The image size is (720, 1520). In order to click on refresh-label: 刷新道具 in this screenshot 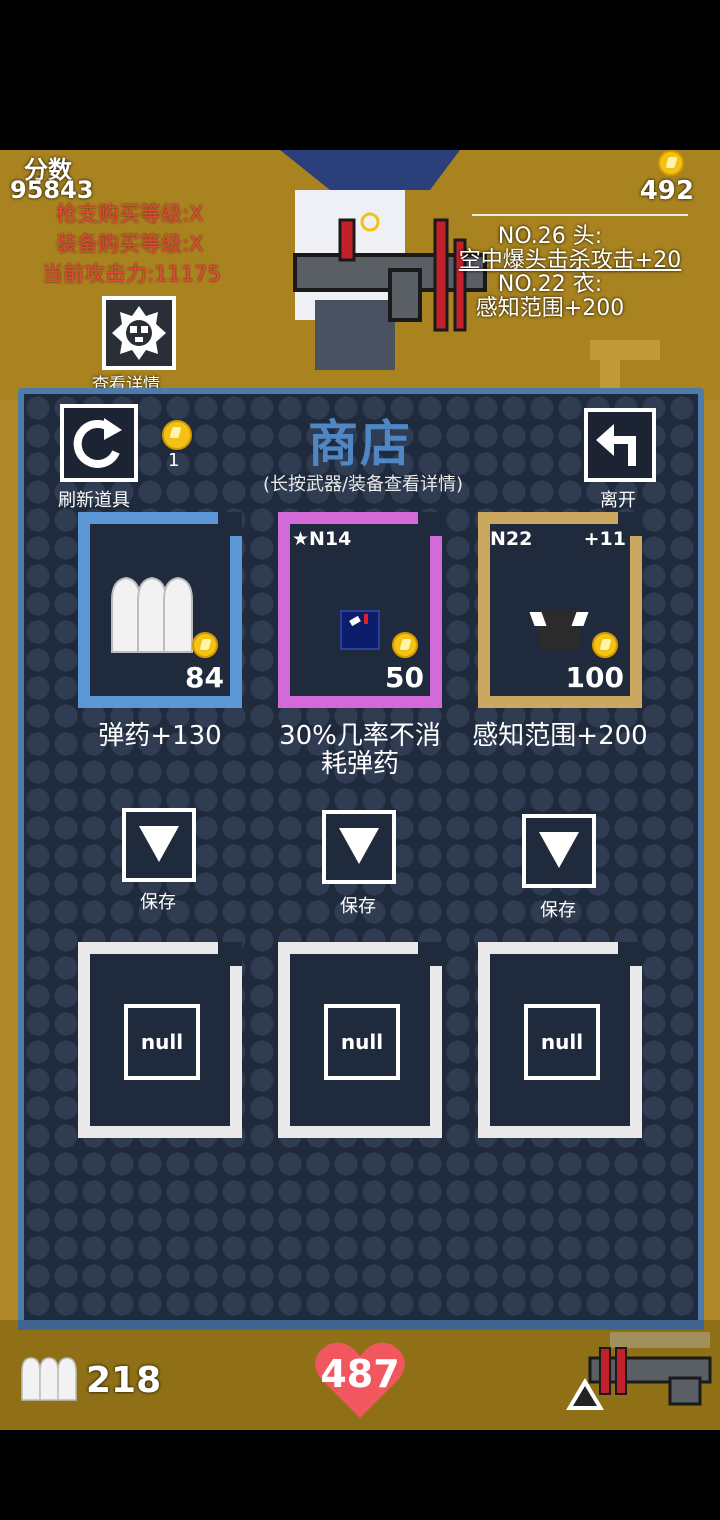, I will do `click(94, 500)`.